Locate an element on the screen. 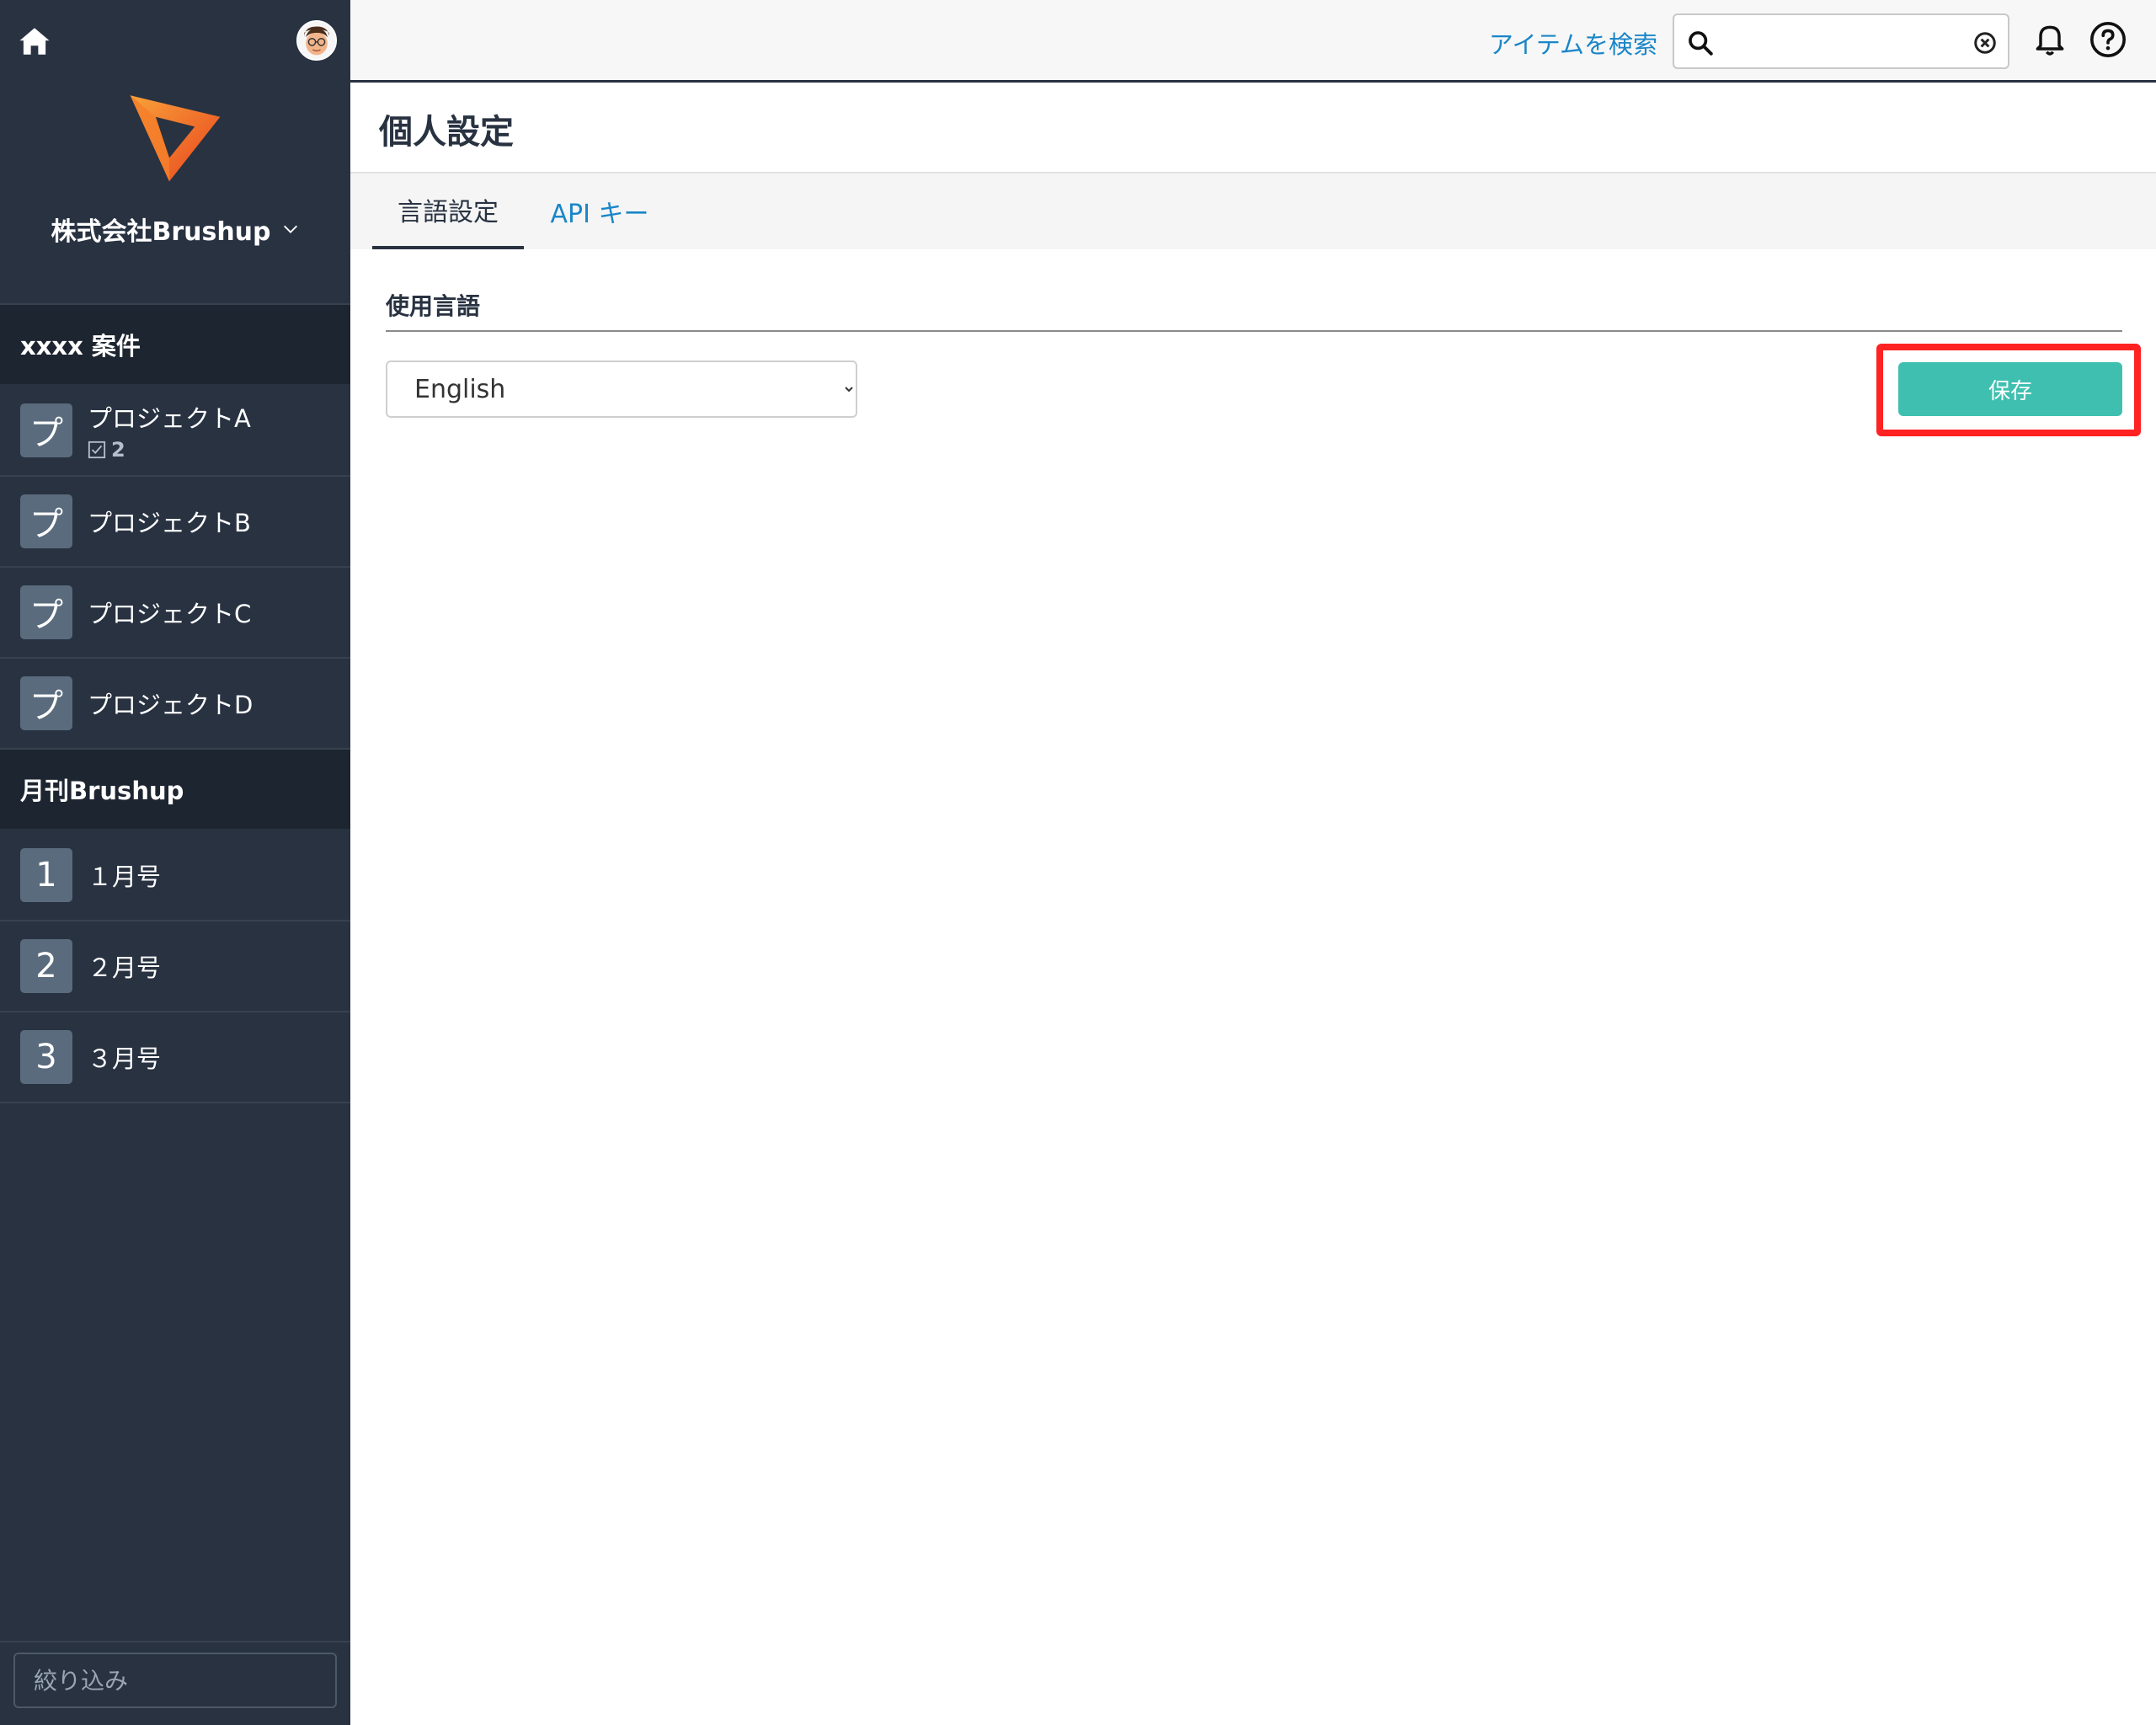 The height and width of the screenshot is (1725, 2156). filter-input is located at coordinates (175, 1680).